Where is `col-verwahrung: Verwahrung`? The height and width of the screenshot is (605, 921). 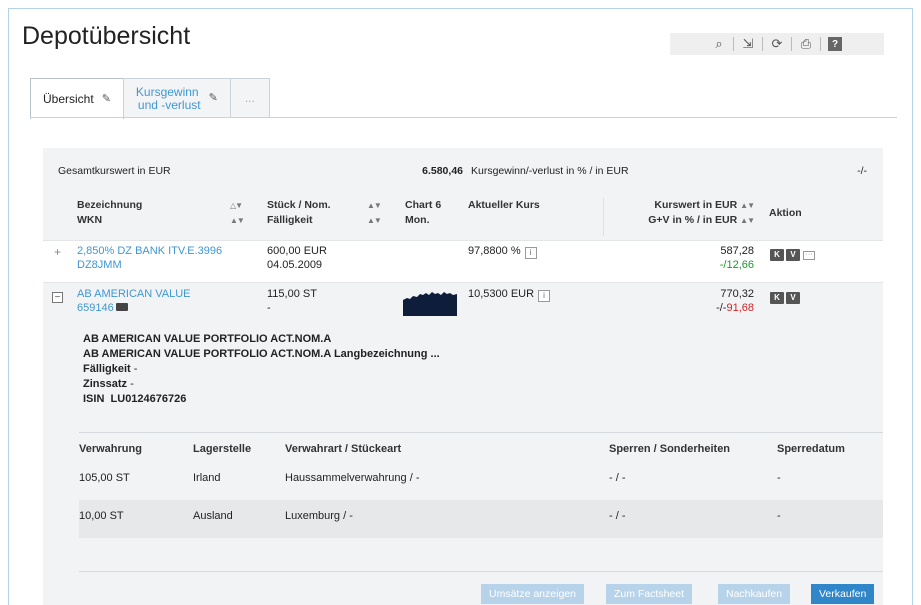 col-verwahrung: Verwahrung is located at coordinates (110, 449).